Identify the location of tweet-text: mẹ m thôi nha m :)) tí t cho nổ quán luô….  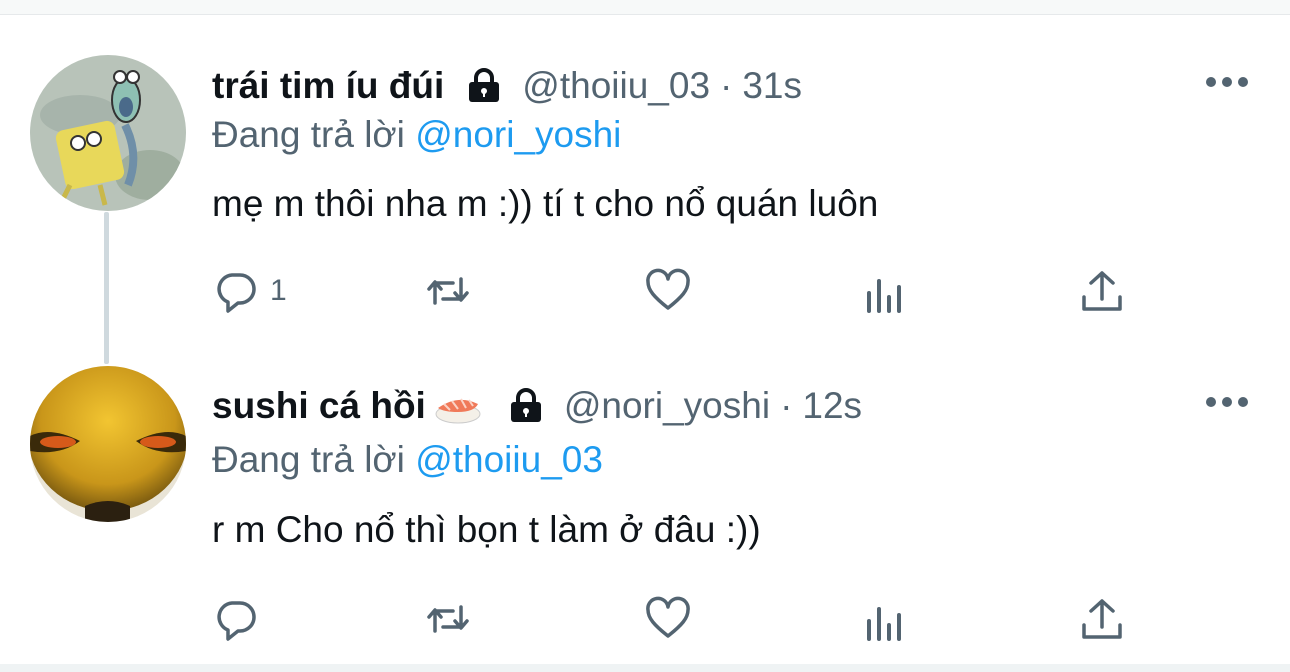
(545, 203).